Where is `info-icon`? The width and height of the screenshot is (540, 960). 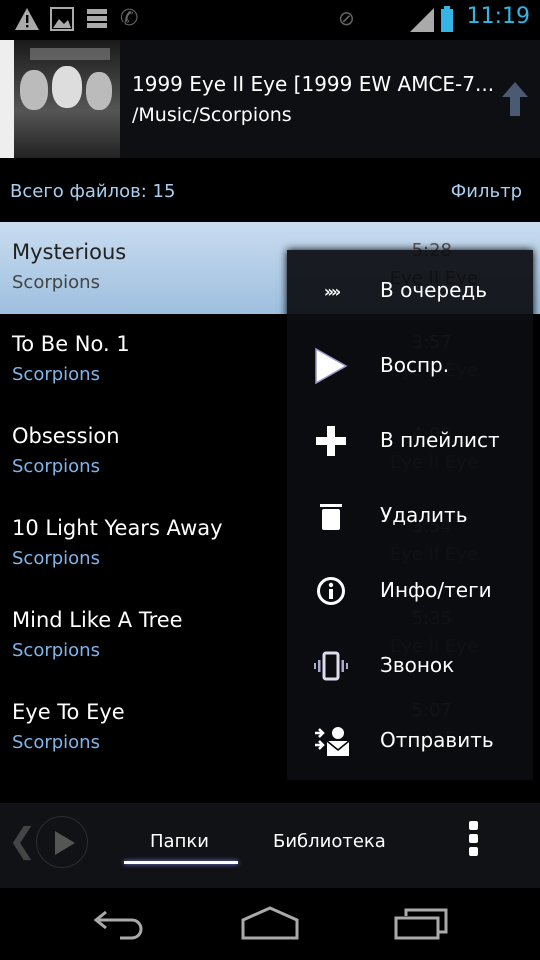 info-icon is located at coordinates (331, 591).